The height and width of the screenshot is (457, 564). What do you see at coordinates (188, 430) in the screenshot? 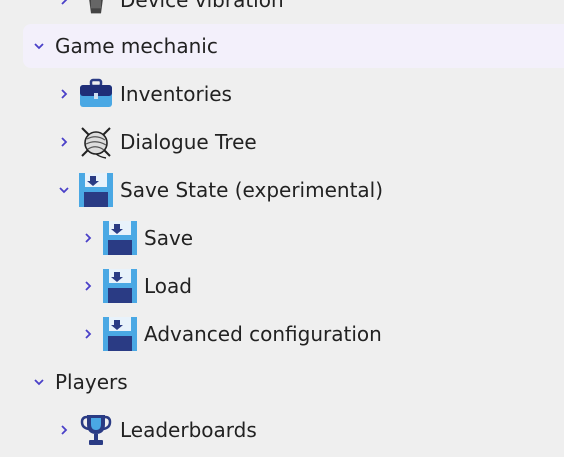
I see `tree-item-label: Leaderboards` at bounding box center [188, 430].